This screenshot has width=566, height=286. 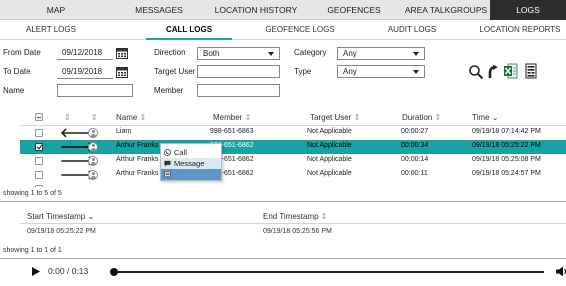 I want to click on row-context-menu: Call Message, so click(x=191, y=162).